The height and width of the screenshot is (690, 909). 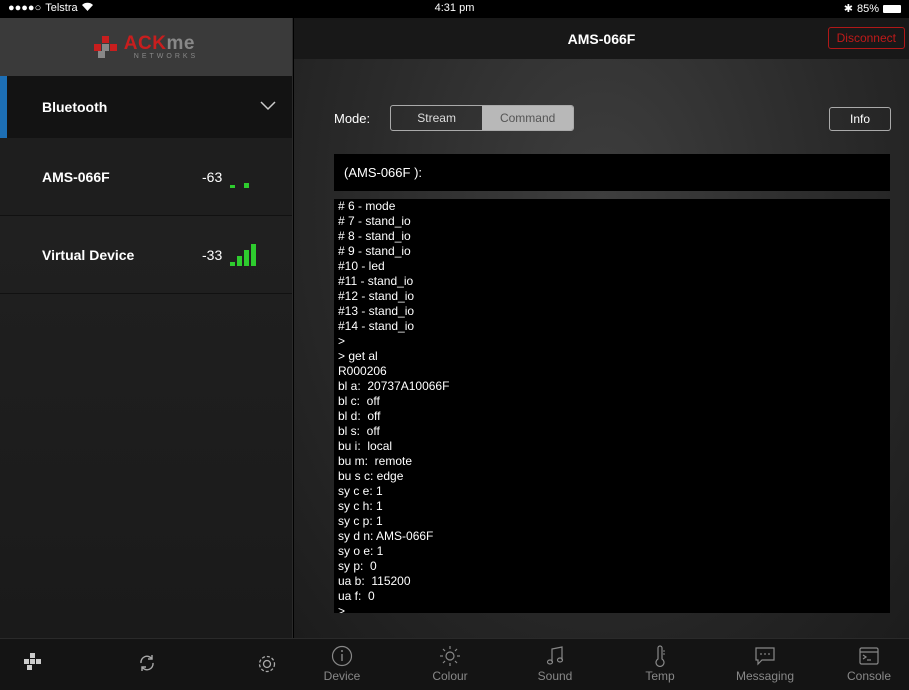 I want to click on stream-mode-button: Stream, so click(x=436, y=118).